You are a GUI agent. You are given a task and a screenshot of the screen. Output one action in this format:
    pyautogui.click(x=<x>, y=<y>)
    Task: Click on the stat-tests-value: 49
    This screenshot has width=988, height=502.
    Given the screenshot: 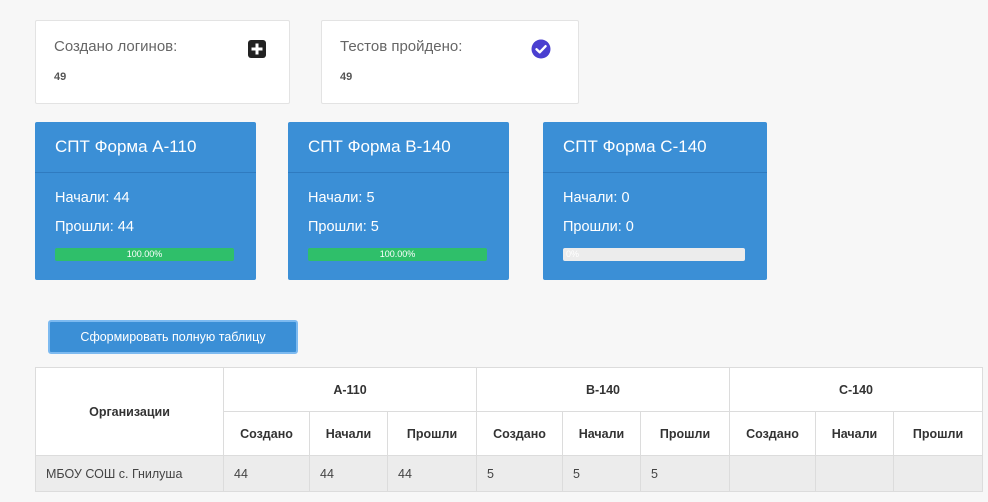 What is the action you would take?
    pyautogui.click(x=346, y=77)
    